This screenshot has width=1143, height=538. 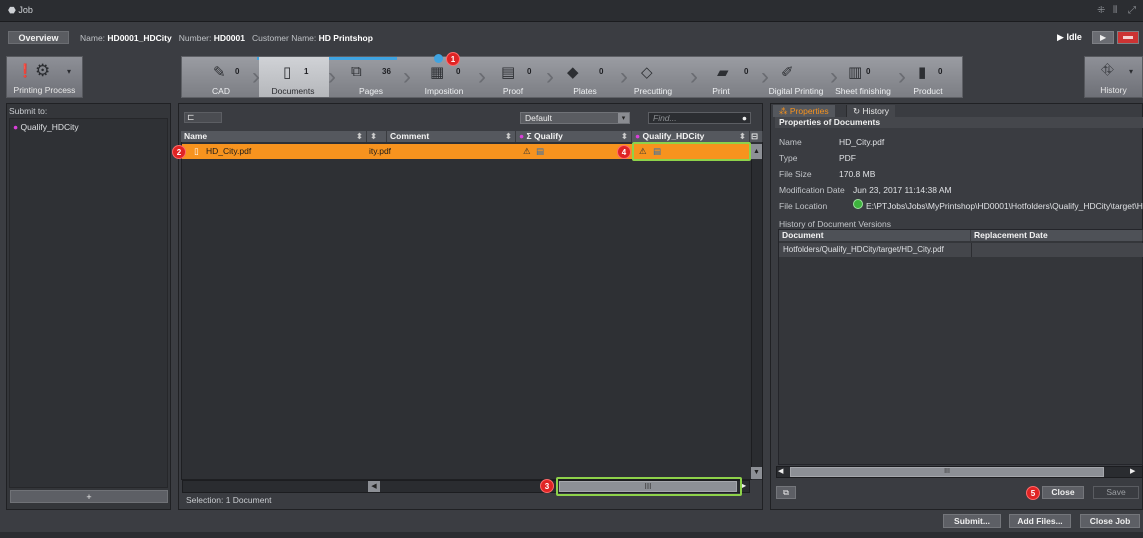 I want to click on warning-icon: ⚠, so click(x=527, y=151).